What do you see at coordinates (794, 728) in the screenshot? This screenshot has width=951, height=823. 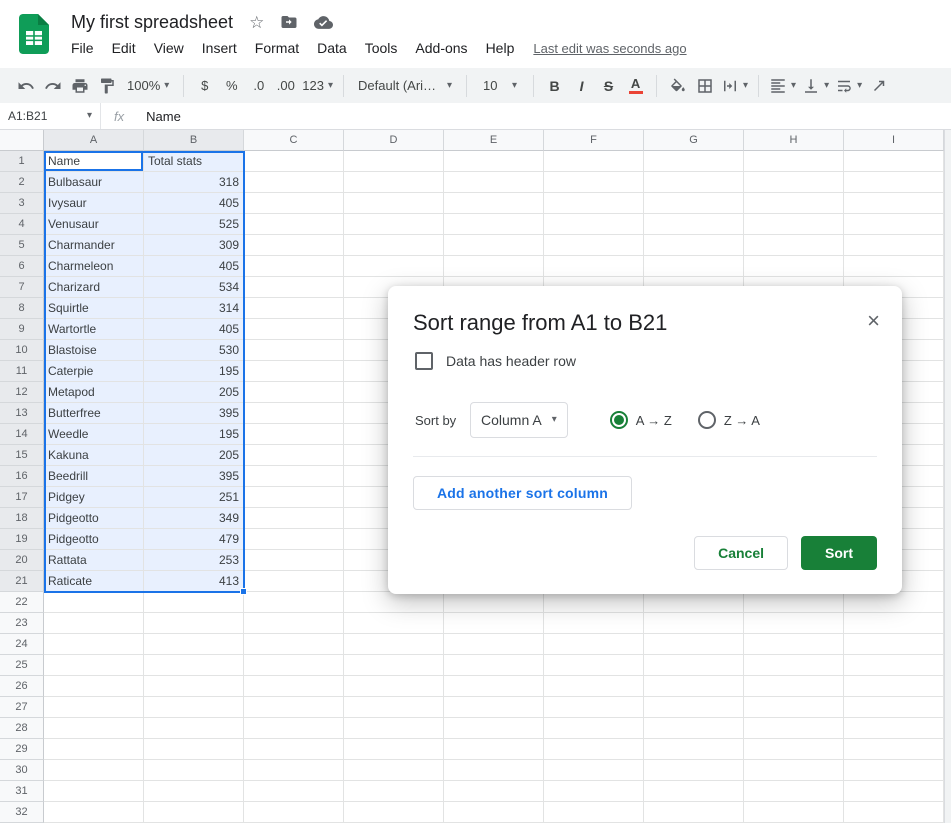 I see `cell-H28` at bounding box center [794, 728].